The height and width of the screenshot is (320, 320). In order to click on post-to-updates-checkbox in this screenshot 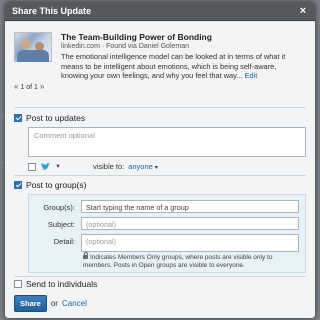, I will do `click(18, 118)`.